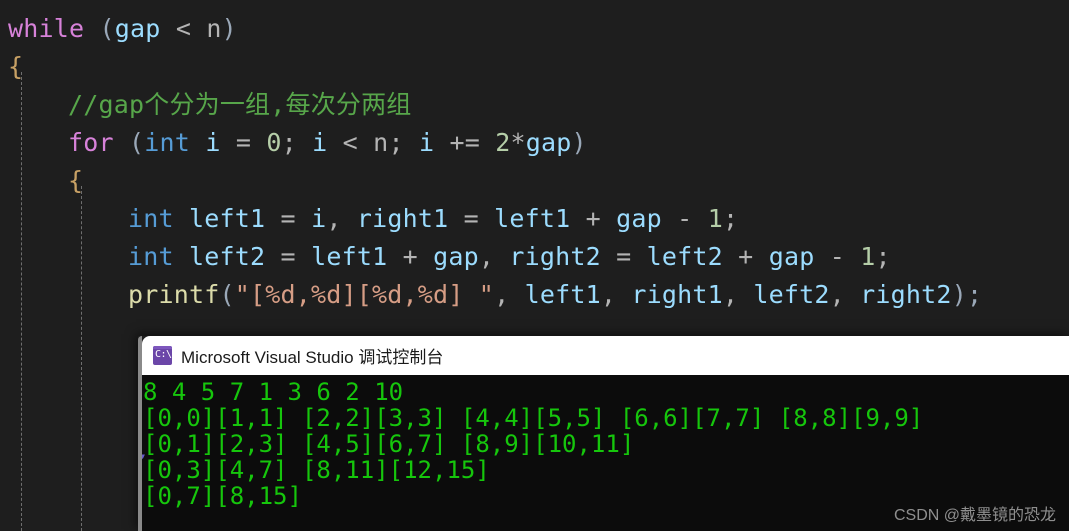 Image resolution: width=1069 pixels, height=531 pixels. What do you see at coordinates (316, 470) in the screenshot?
I see `console-output-line: [0,3][4,7] [8,11][12,15]` at bounding box center [316, 470].